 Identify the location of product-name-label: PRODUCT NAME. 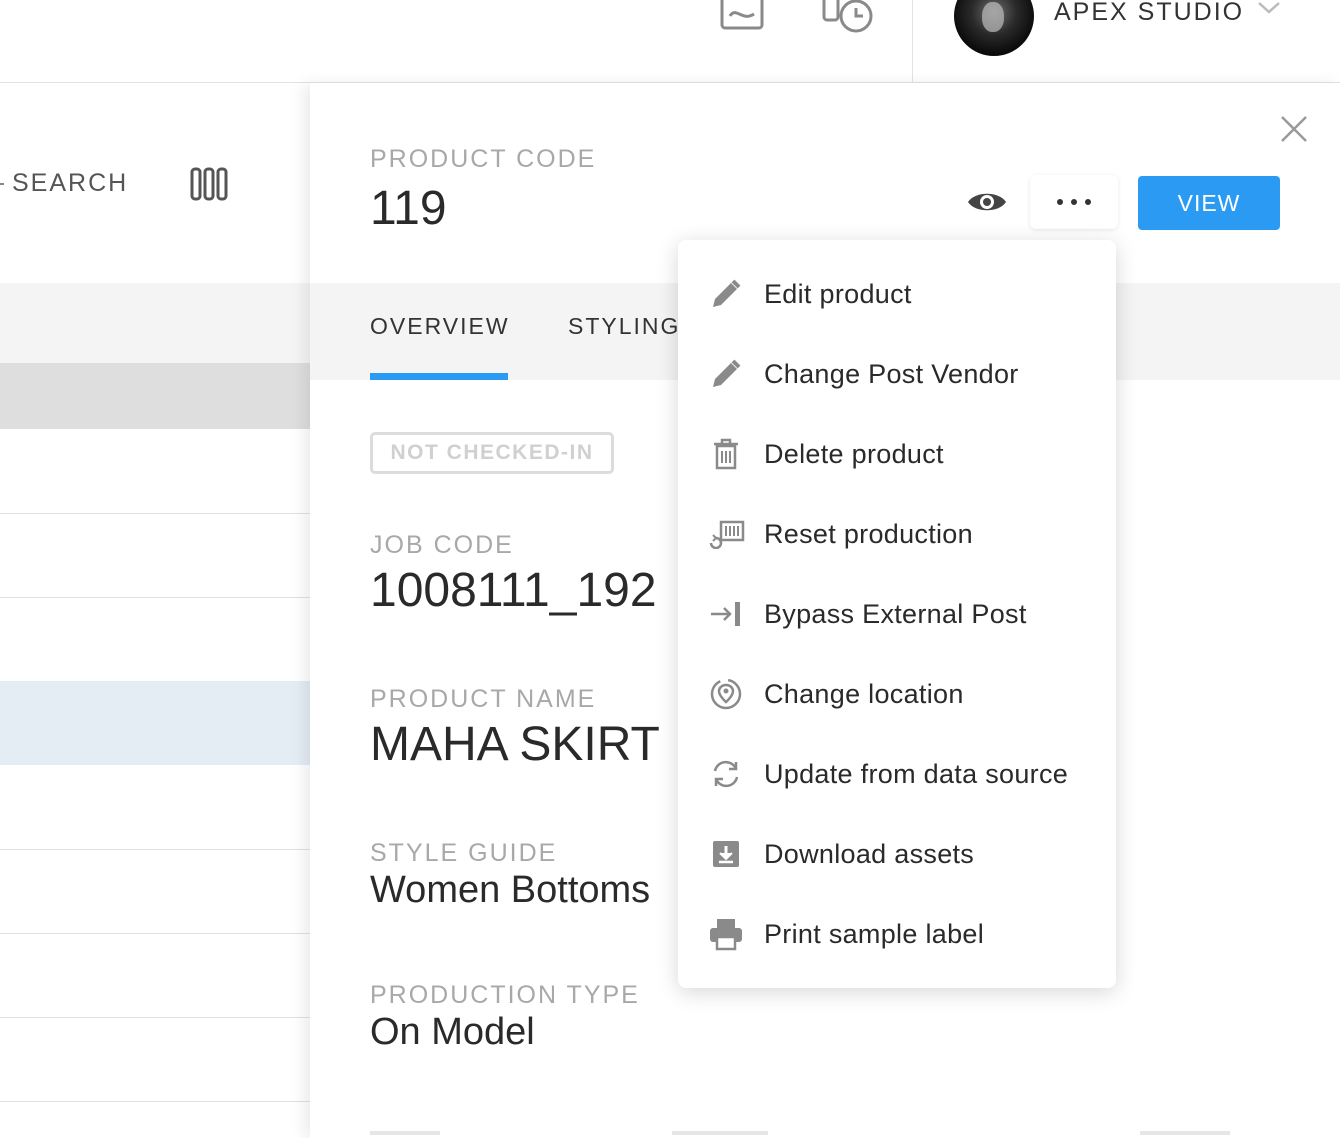
(483, 699).